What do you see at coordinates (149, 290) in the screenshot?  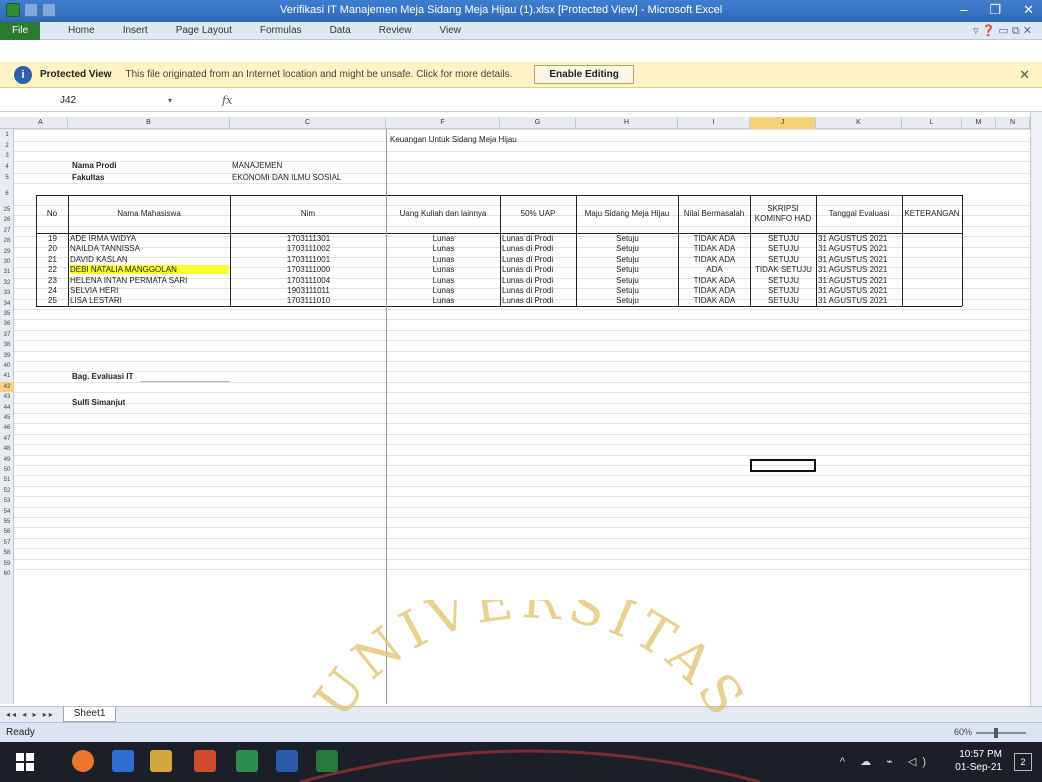 I see `table-cell: SELVIA HERI` at bounding box center [149, 290].